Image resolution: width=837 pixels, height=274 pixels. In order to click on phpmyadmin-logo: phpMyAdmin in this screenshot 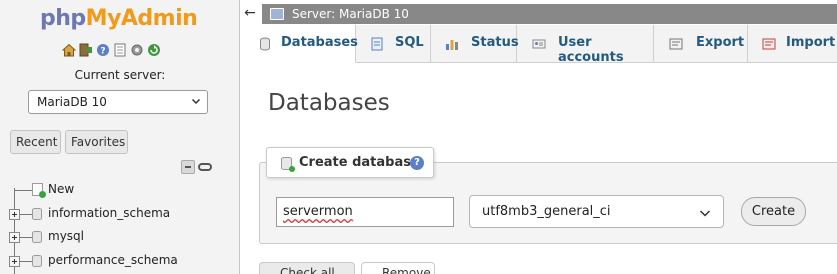, I will do `click(119, 18)`.